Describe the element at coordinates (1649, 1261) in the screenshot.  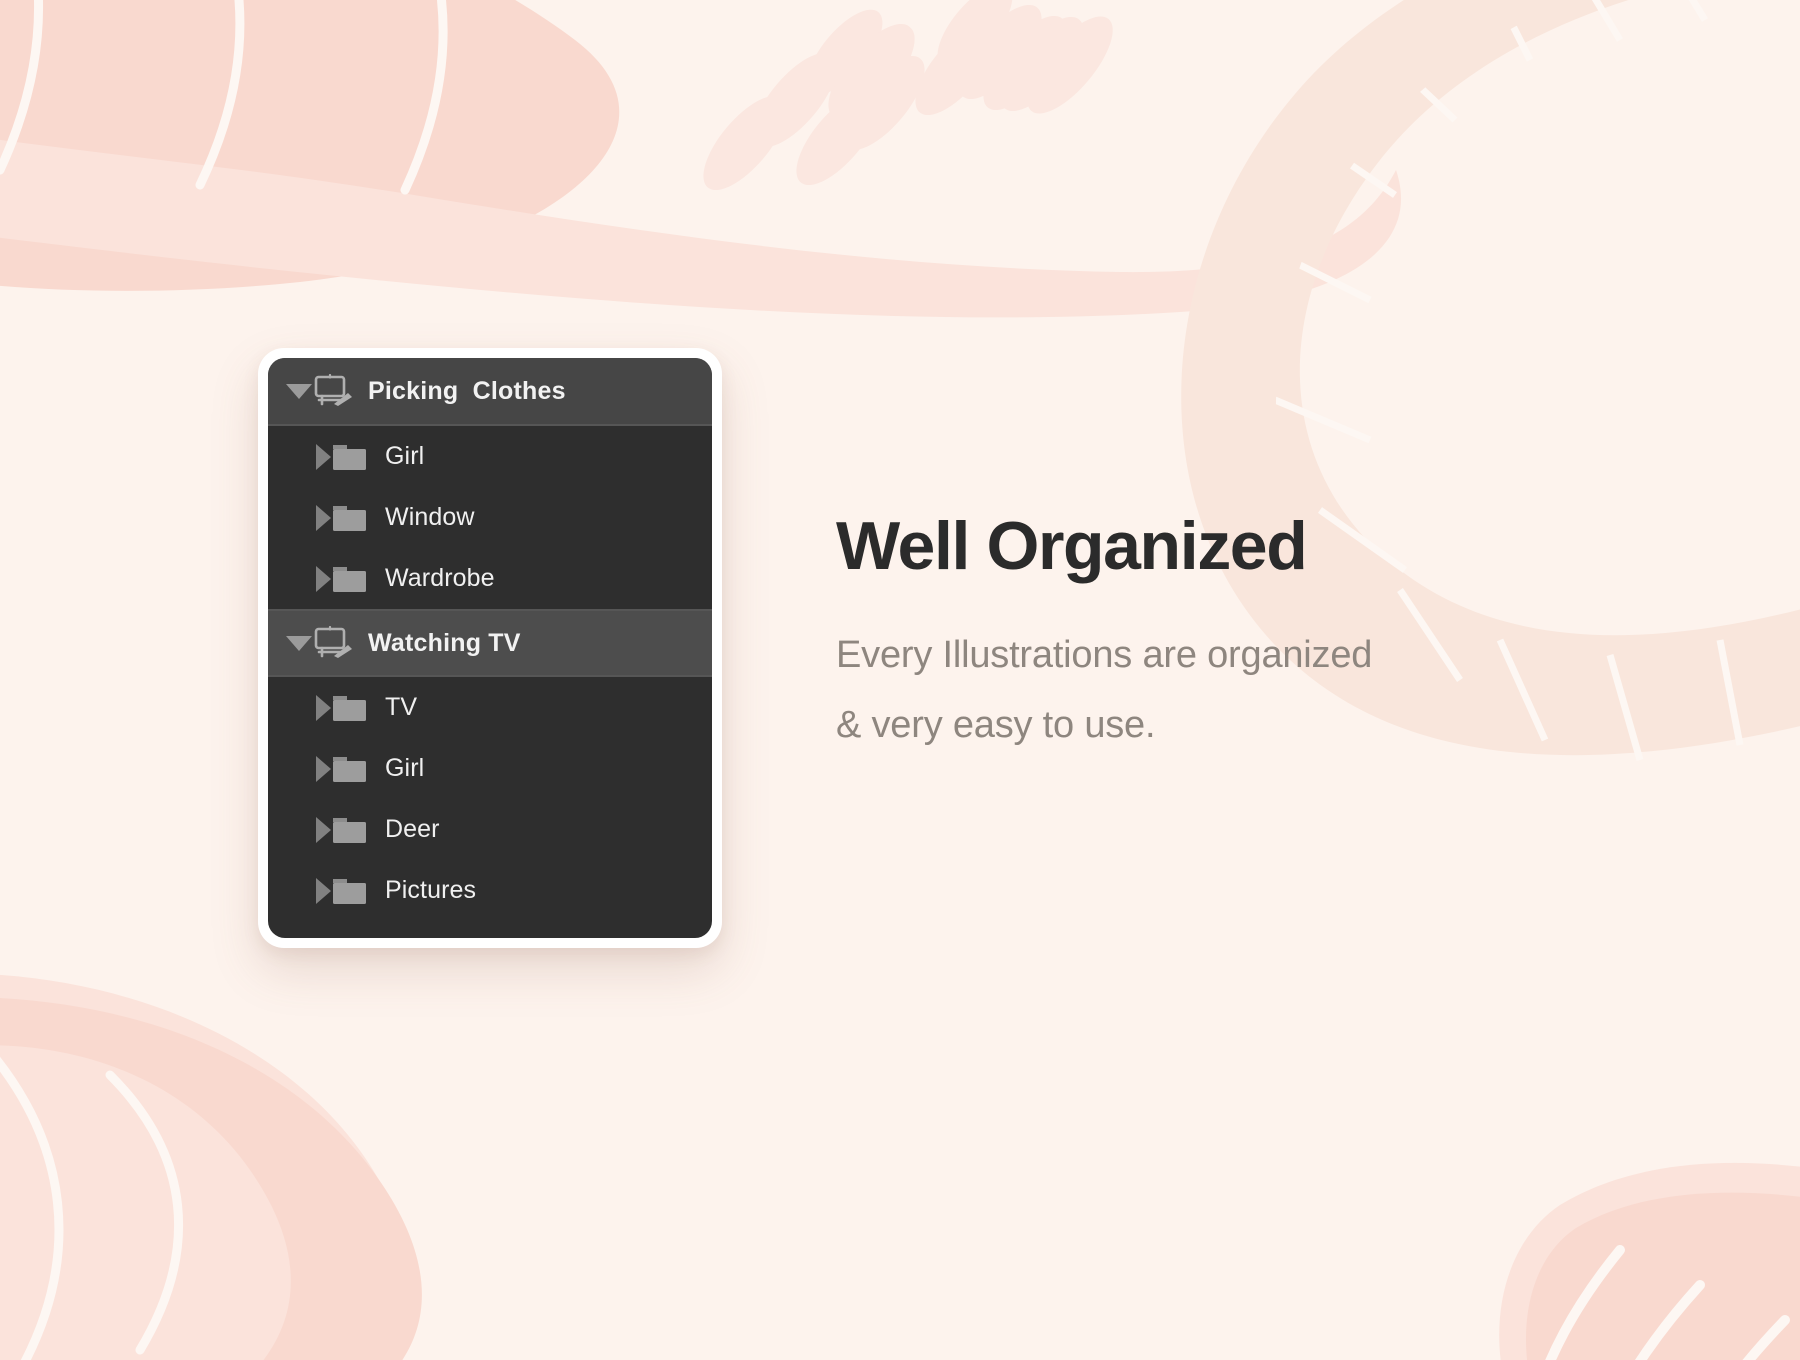
I see `blob-bottom-right` at that location.